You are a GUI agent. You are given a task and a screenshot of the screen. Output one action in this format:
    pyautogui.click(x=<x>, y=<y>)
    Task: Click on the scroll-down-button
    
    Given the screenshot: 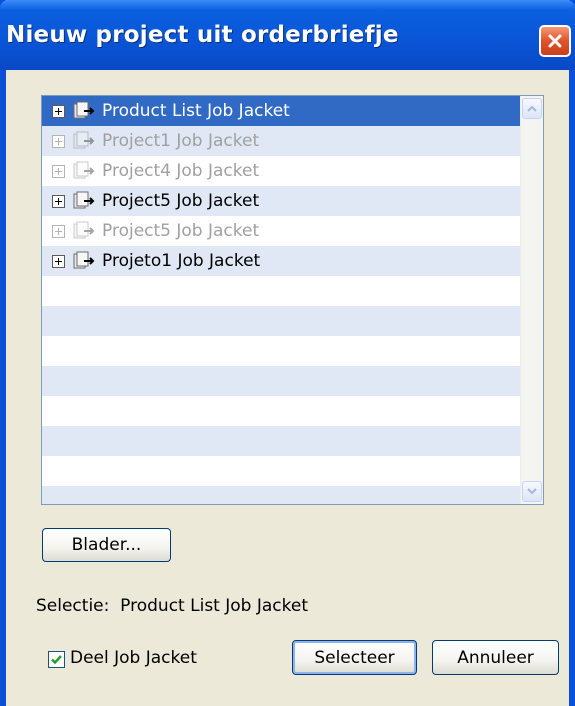 What is the action you would take?
    pyautogui.click(x=532, y=491)
    